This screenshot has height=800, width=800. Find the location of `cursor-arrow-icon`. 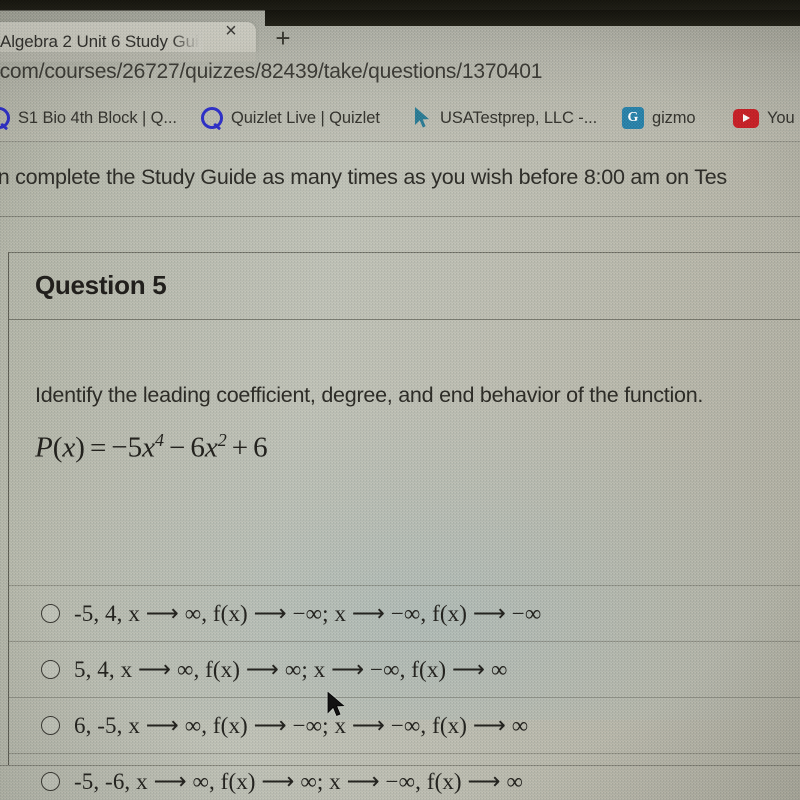

cursor-arrow-icon is located at coordinates (422, 118).